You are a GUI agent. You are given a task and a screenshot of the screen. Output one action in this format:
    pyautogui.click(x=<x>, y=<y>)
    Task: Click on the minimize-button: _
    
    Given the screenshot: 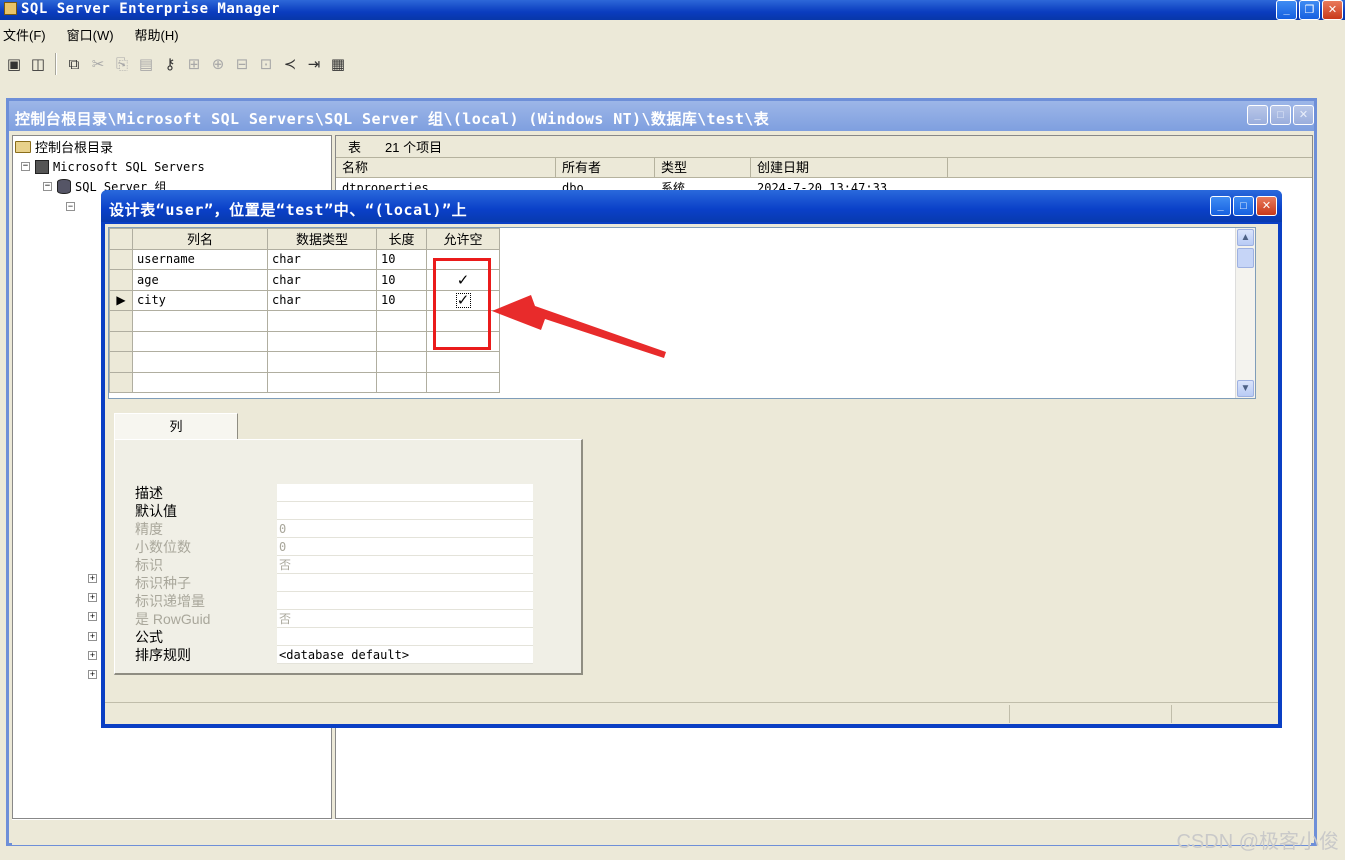 What is the action you would take?
    pyautogui.click(x=1286, y=10)
    